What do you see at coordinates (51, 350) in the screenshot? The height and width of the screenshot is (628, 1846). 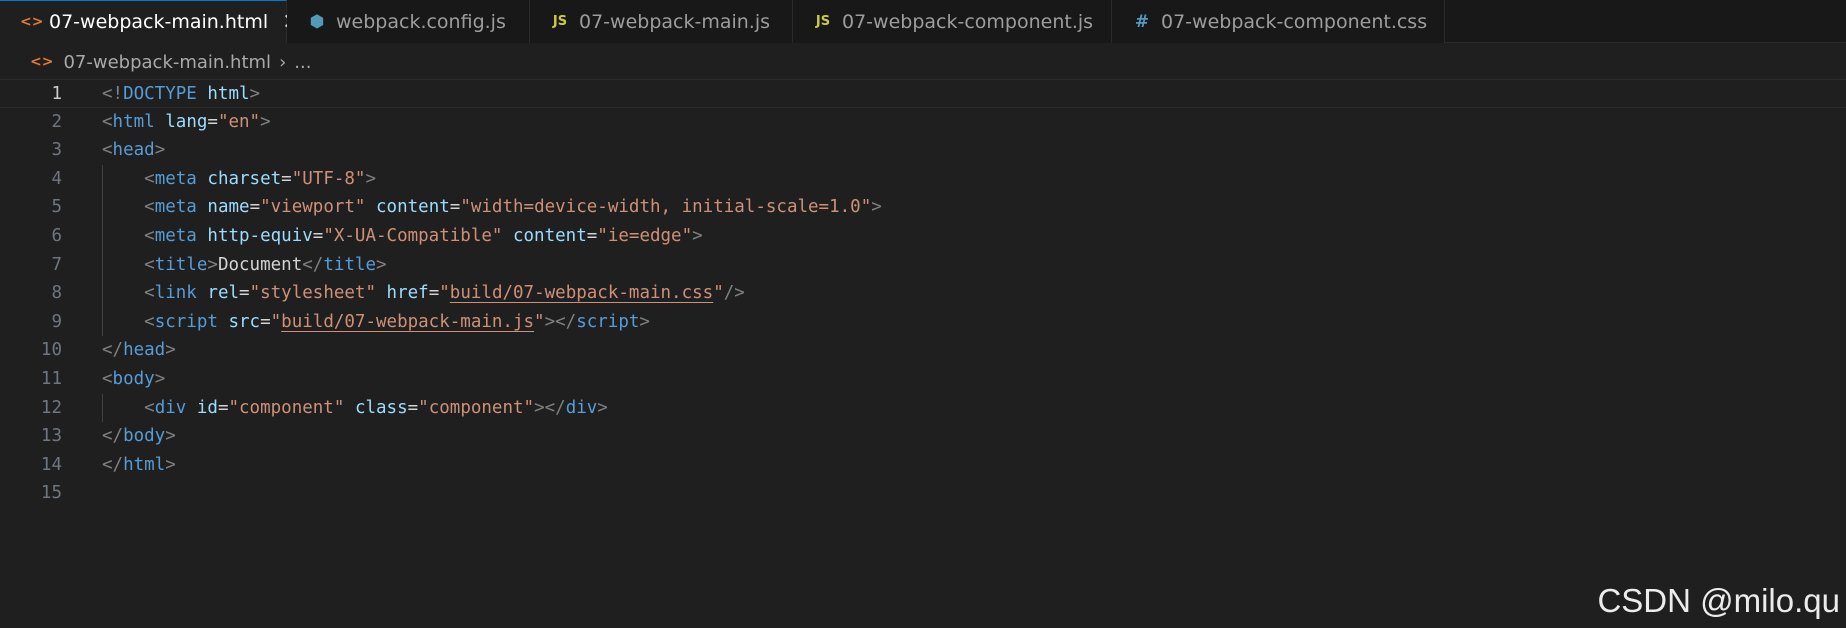 I see `line-number: 10` at bounding box center [51, 350].